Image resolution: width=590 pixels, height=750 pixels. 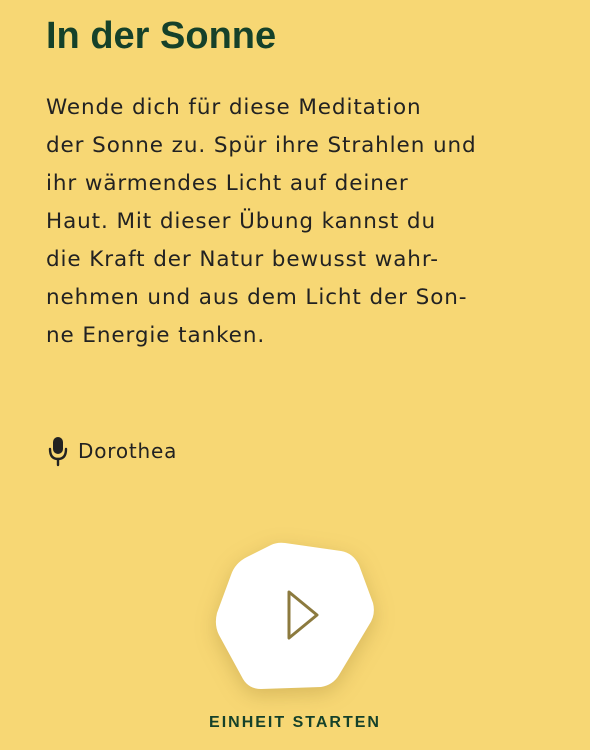 I want to click on description-line: nehmen und aus dem Licht der Son-, so click(x=257, y=297).